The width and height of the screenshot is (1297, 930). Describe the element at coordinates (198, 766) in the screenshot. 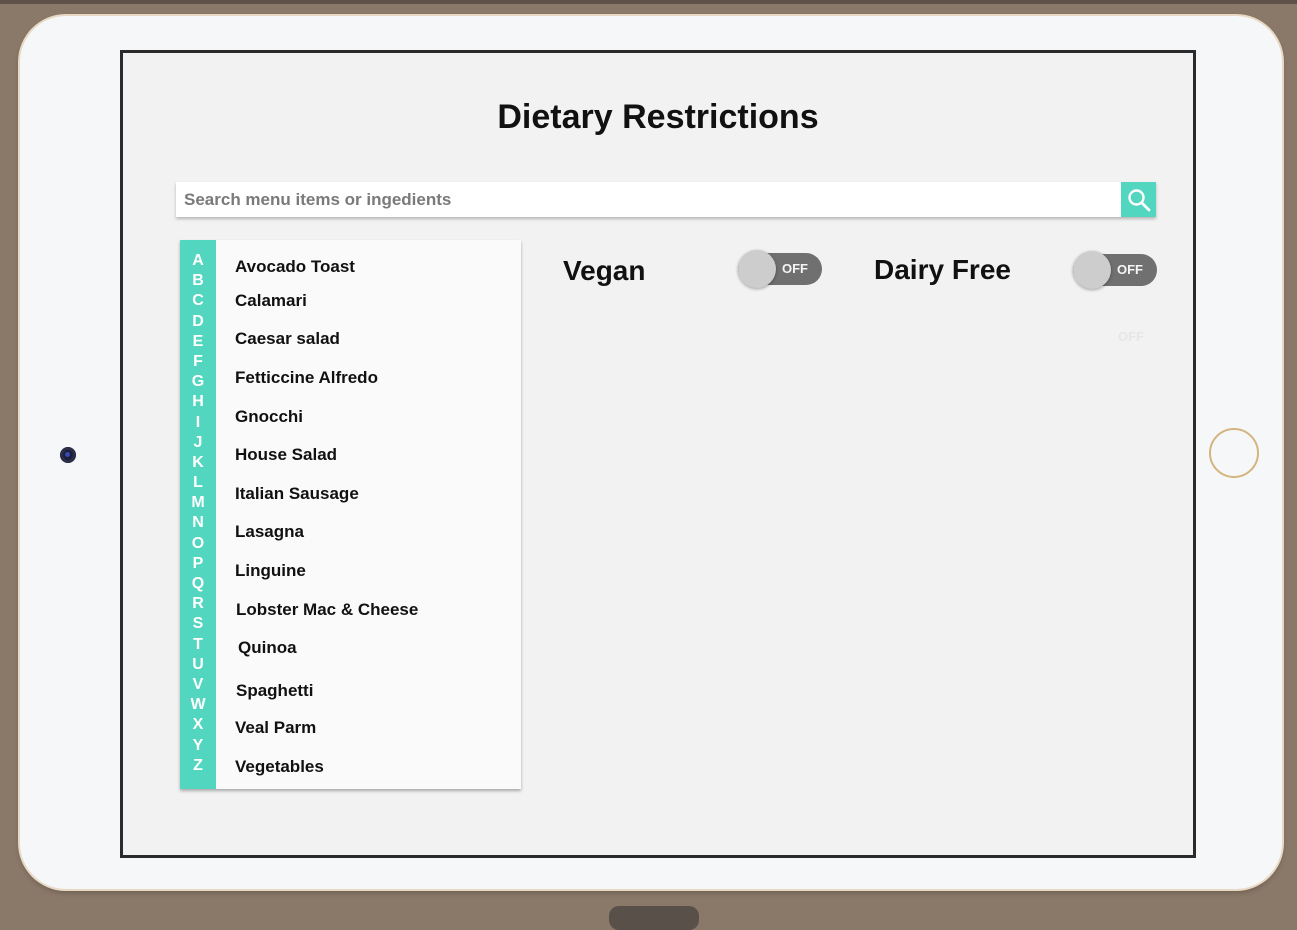

I see `alphabet-letter-z: Z` at that location.